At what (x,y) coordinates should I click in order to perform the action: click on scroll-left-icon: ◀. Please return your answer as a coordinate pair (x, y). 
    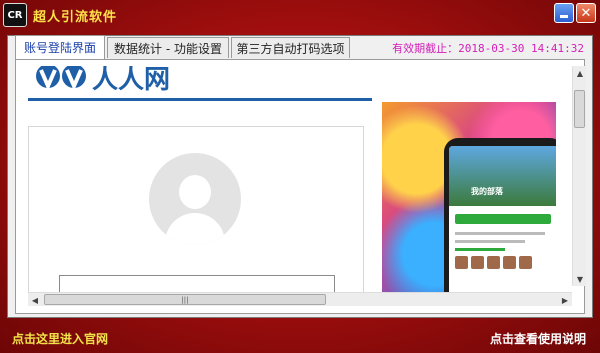
    Looking at the image, I should click on (35, 300).